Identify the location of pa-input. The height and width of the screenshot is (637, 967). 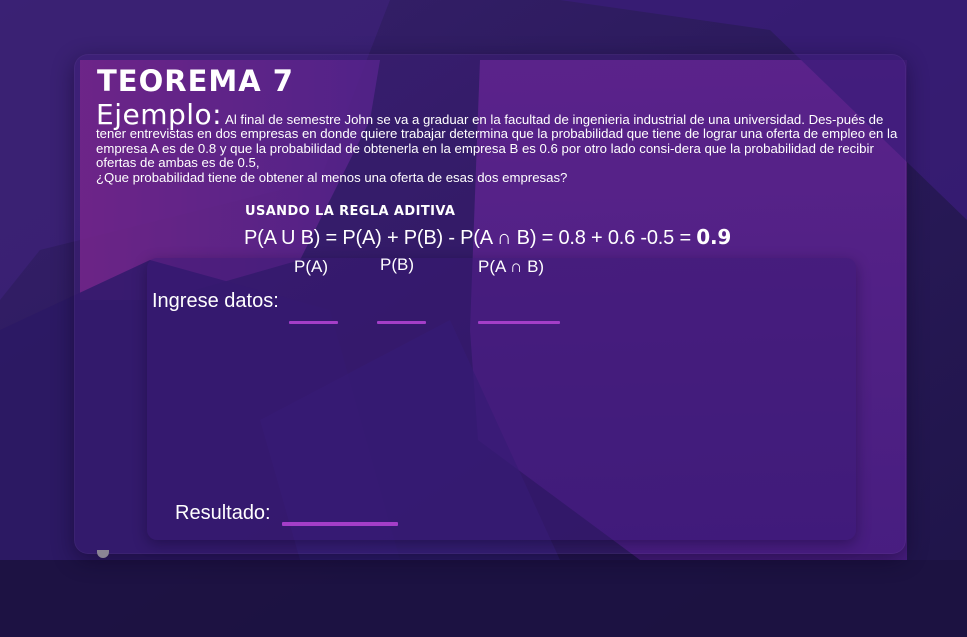
(313, 322).